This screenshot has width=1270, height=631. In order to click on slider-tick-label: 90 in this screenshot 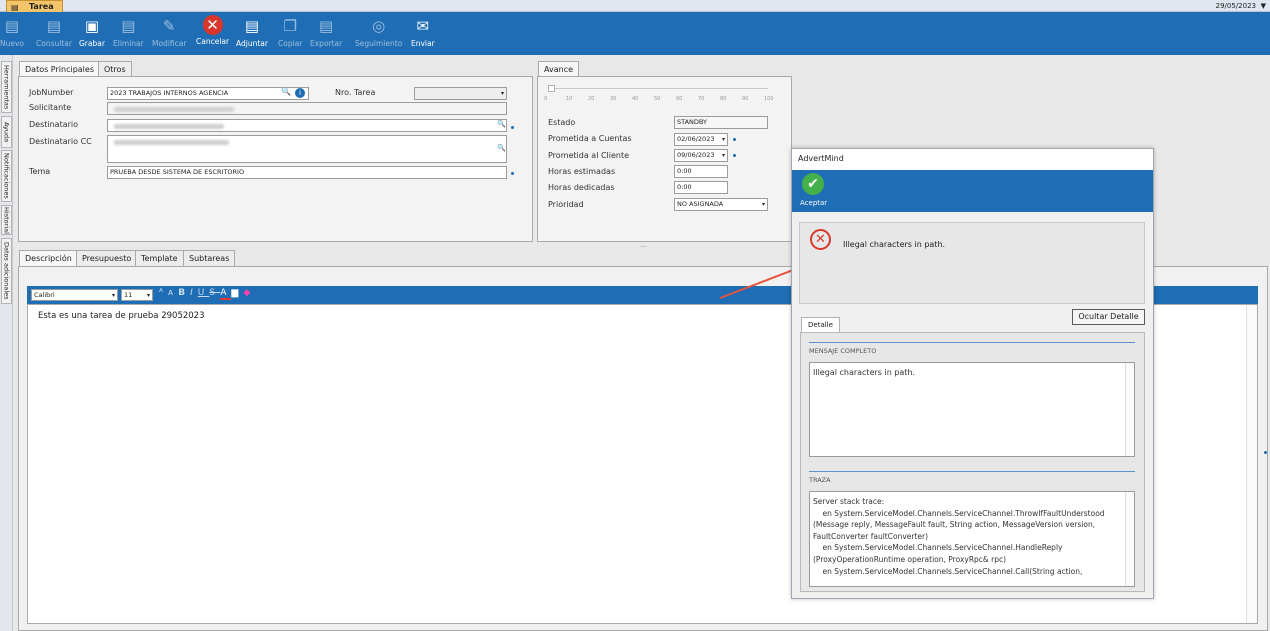, I will do `click(745, 99)`.